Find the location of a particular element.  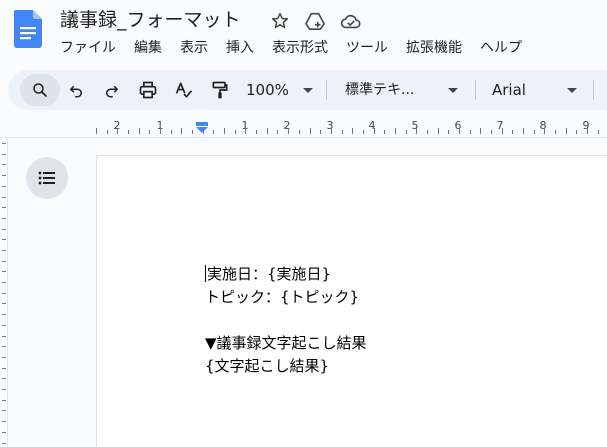

font-dropdown-caret is located at coordinates (572, 90).